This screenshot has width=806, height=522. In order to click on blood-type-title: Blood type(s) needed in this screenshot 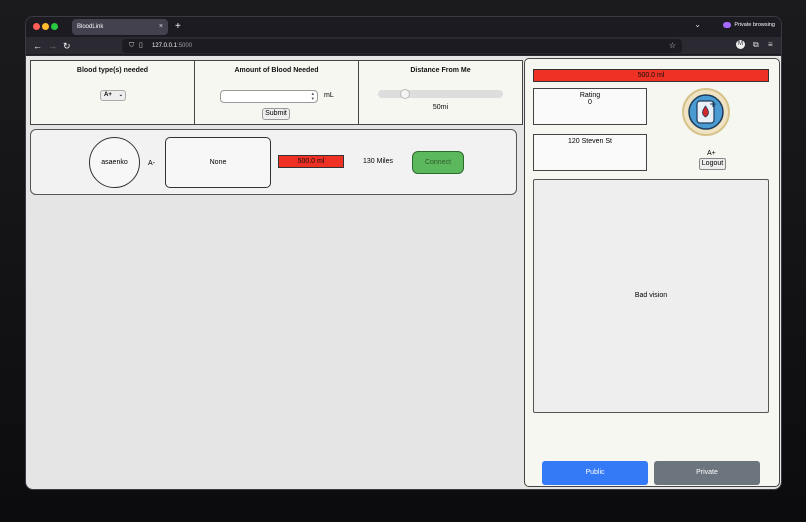, I will do `click(112, 70)`.